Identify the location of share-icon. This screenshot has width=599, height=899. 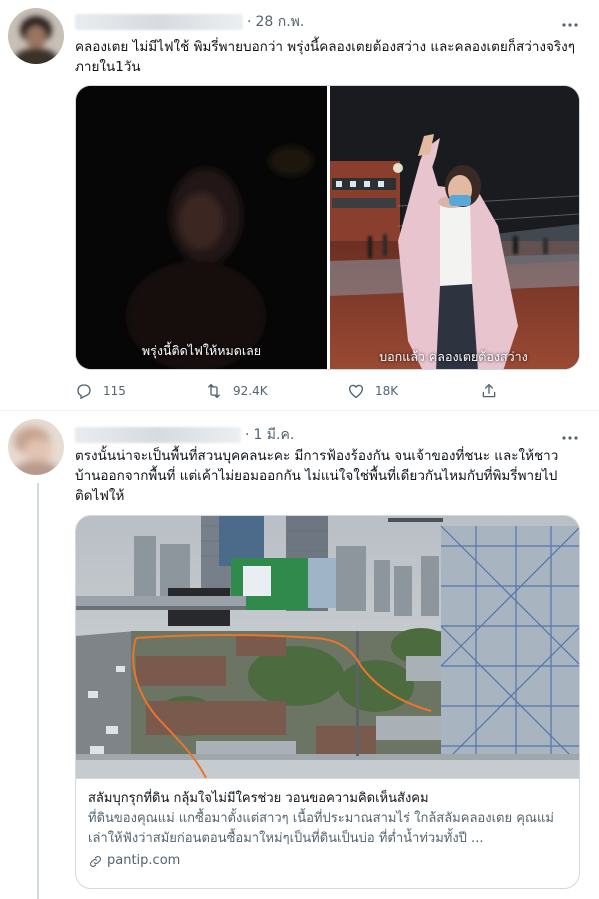
(489, 390).